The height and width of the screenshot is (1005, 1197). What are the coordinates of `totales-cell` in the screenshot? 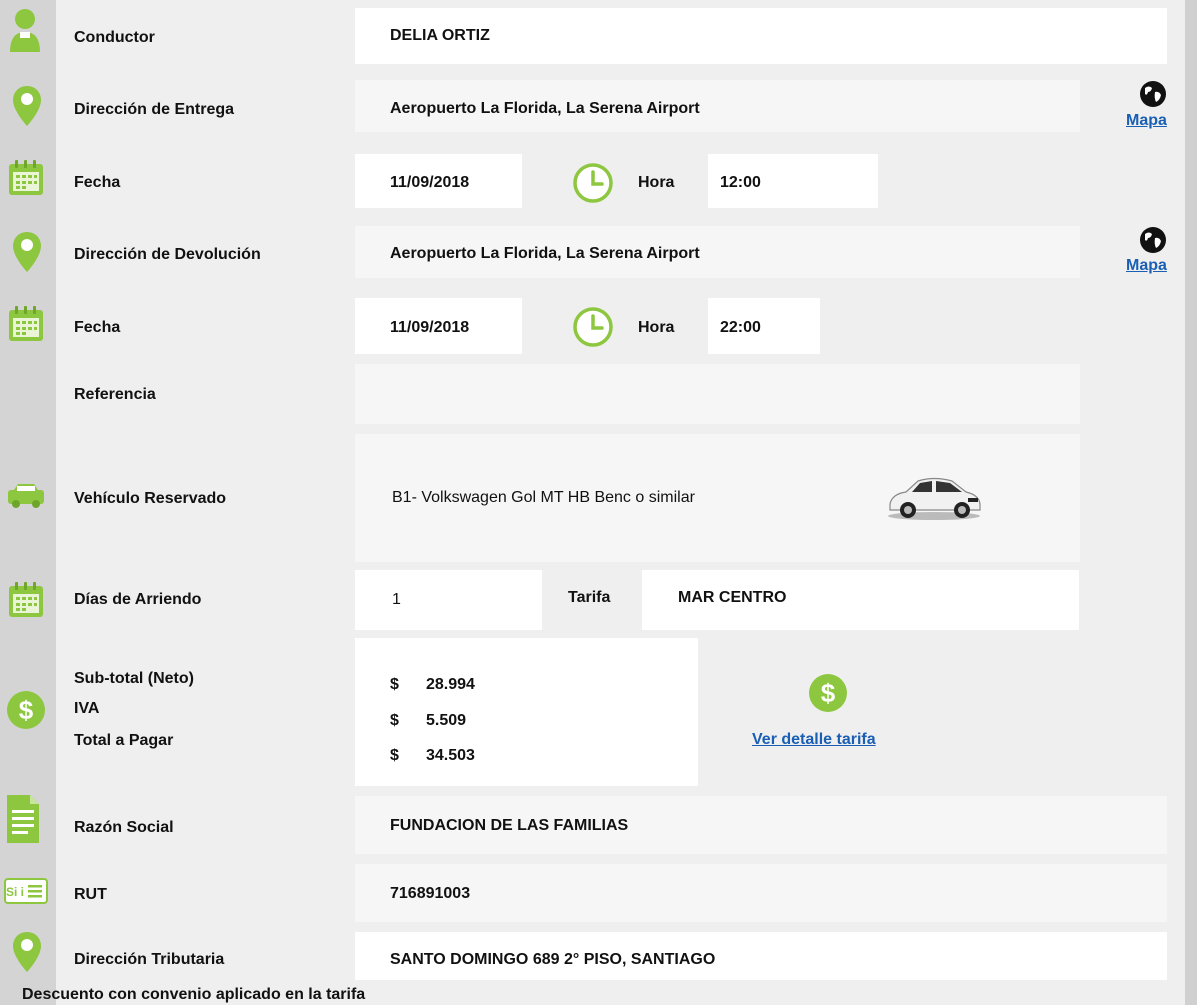 It's located at (526, 712).